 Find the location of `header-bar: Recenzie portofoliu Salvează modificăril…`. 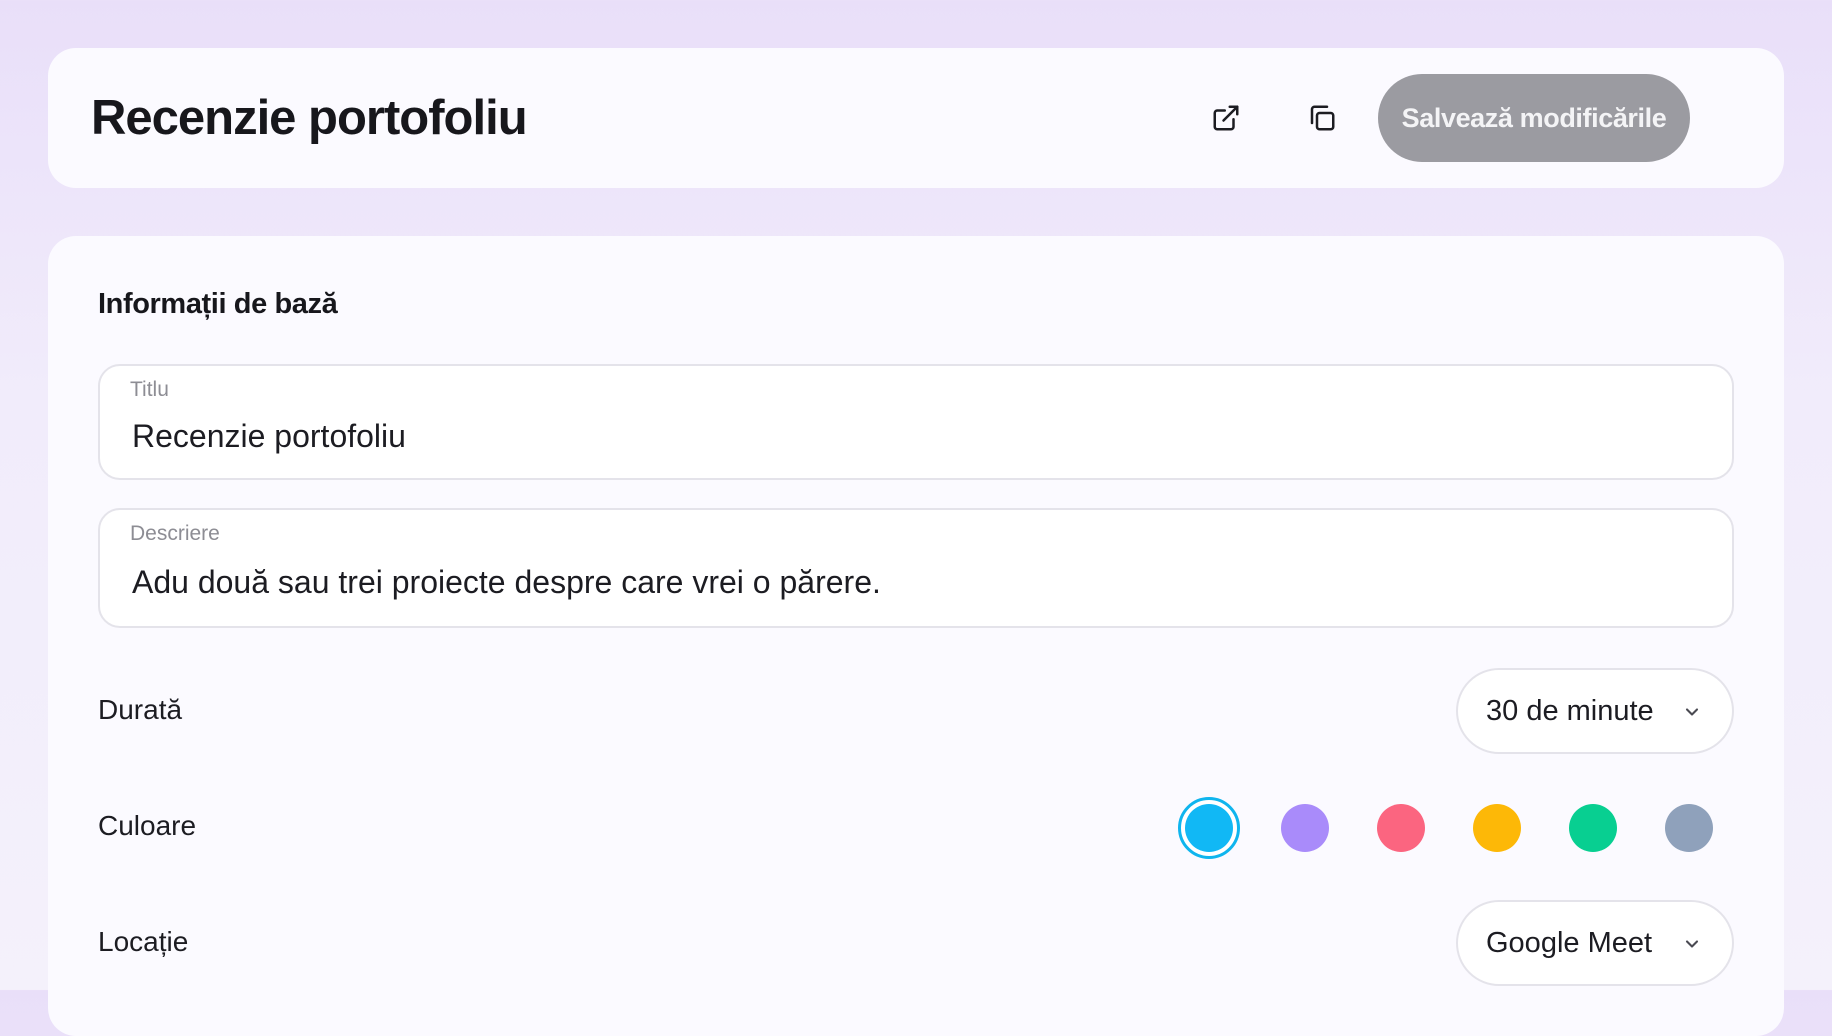

header-bar: Recenzie portofoliu Salvează modificăril… is located at coordinates (916, 118).